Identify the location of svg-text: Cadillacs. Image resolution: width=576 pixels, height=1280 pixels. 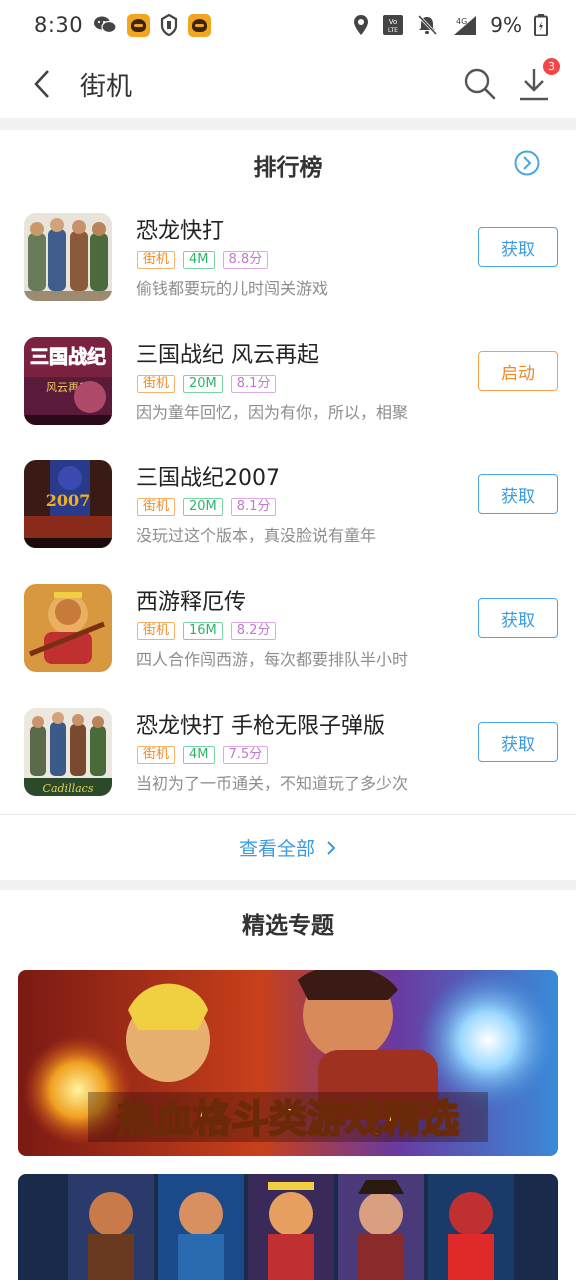
(68, 788).